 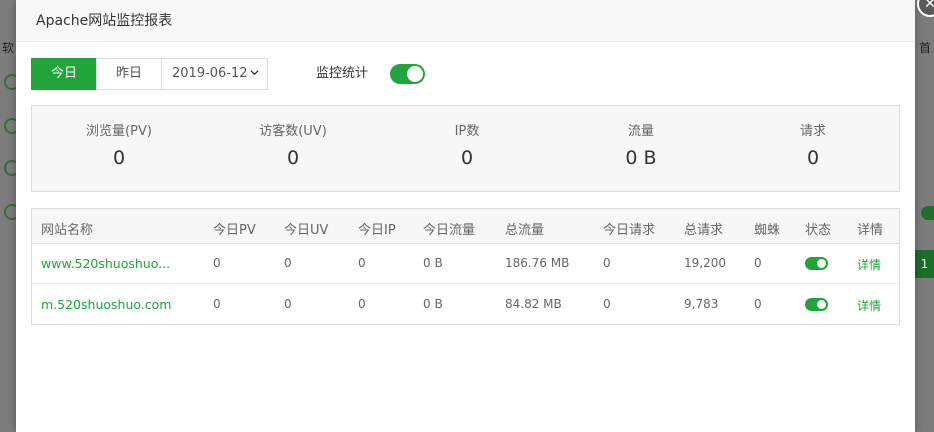 What do you see at coordinates (767, 230) in the screenshot?
I see `column-header: 蜘蛛` at bounding box center [767, 230].